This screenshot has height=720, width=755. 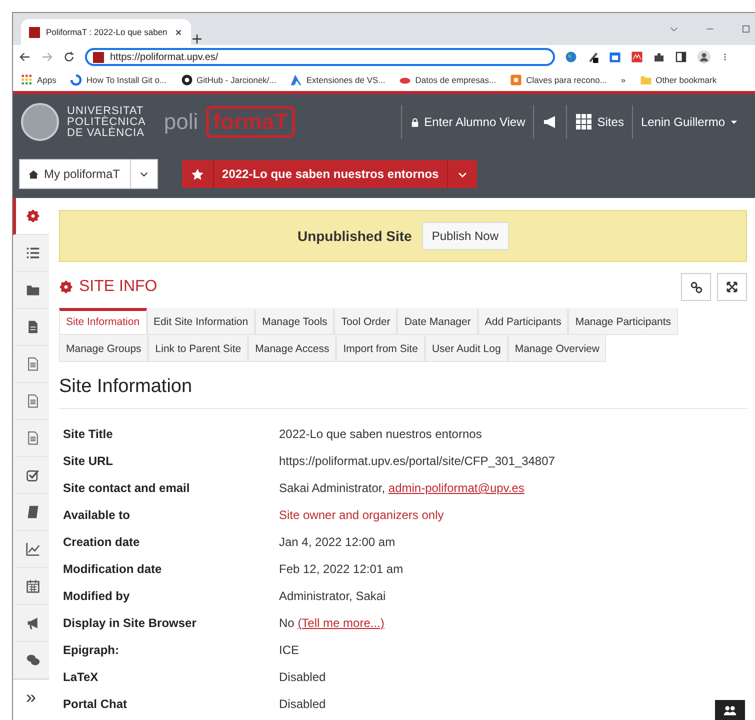 I want to click on tab: Manage Tools, so click(x=294, y=321).